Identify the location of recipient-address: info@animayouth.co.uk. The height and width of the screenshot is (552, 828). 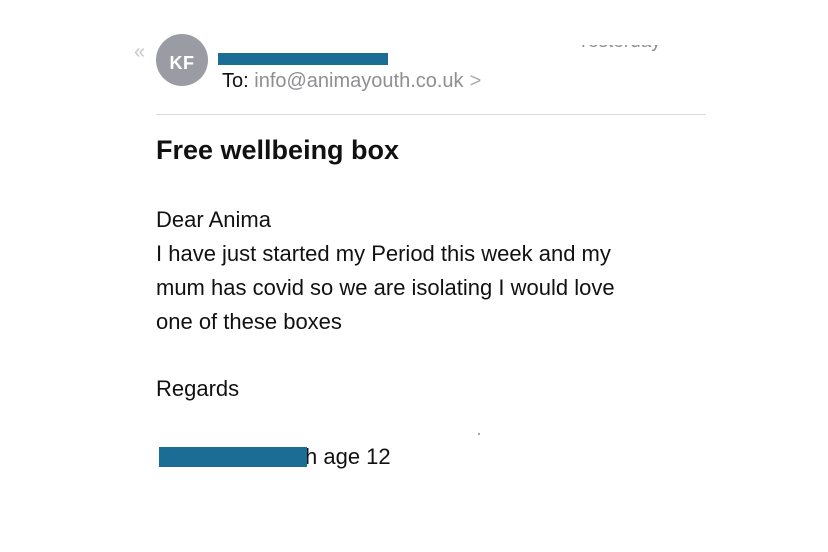
(358, 81).